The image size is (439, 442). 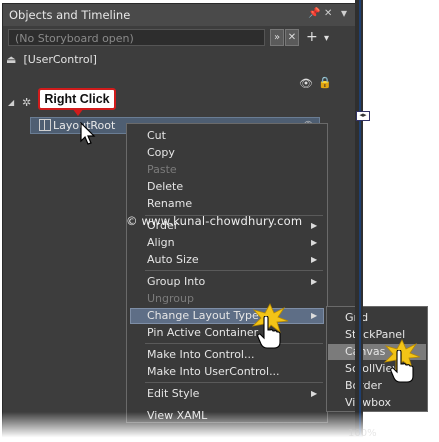 What do you see at coordinates (365, 352) in the screenshot?
I see `submenu-item-canvas: Canvas` at bounding box center [365, 352].